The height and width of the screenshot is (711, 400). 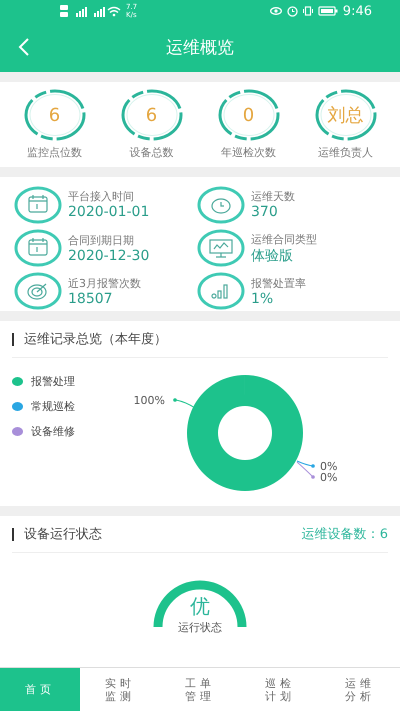 I want to click on info-label: 报警处置率, so click(x=278, y=283).